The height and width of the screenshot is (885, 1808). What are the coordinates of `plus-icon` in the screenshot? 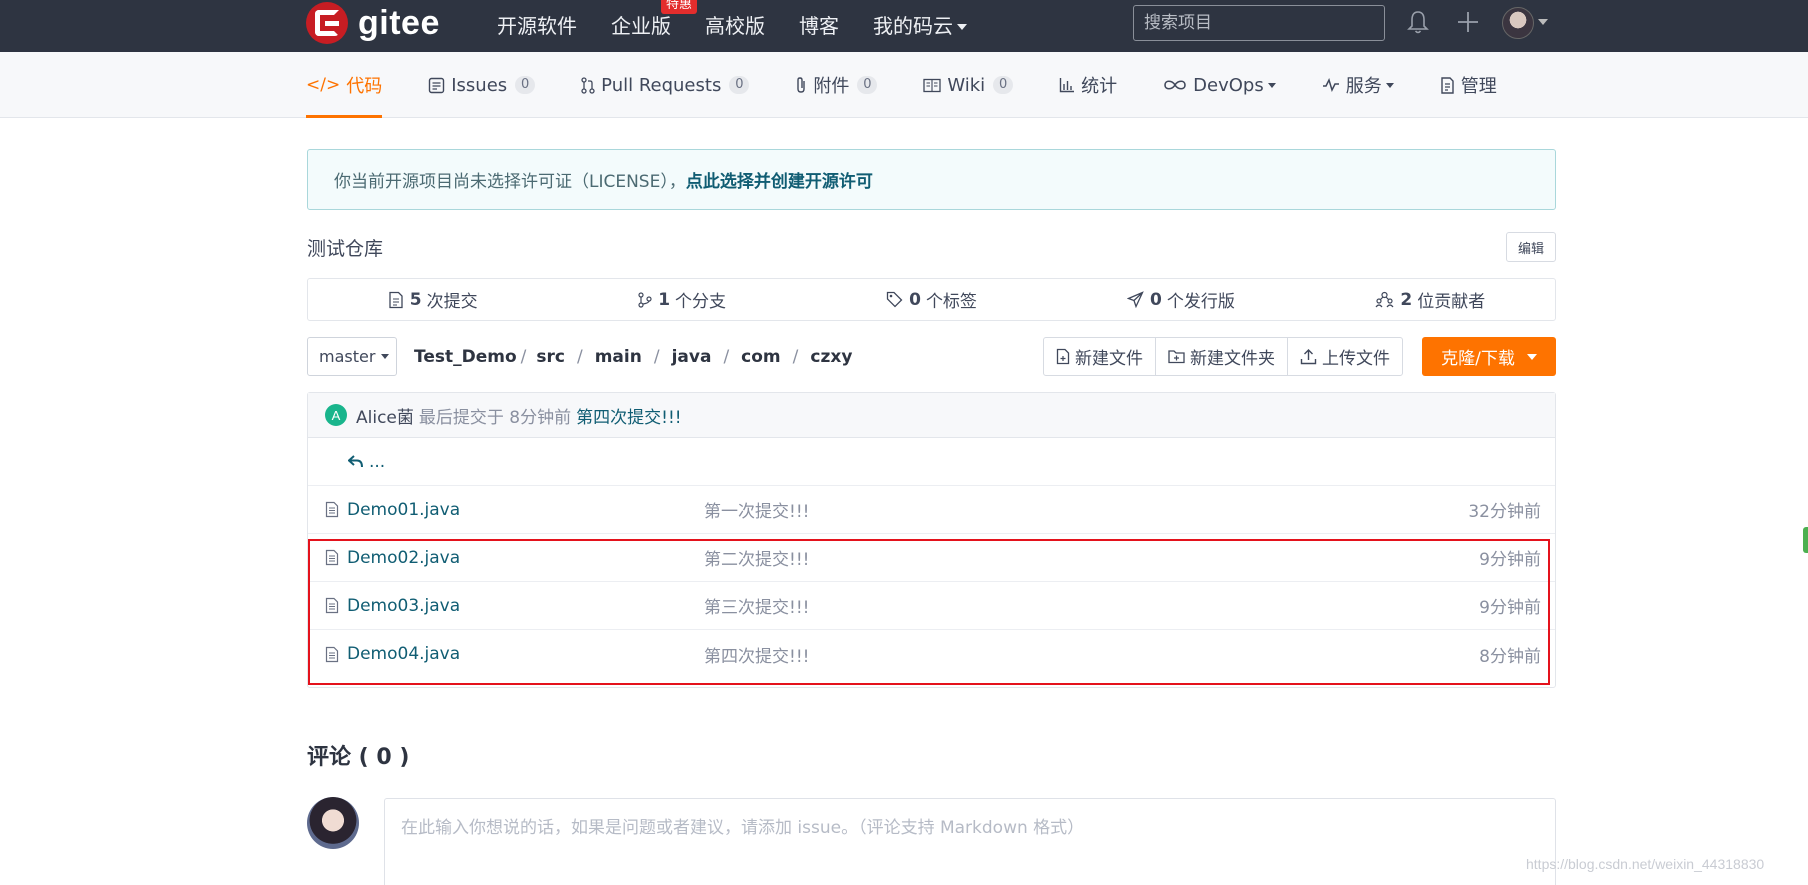 It's located at (1468, 22).